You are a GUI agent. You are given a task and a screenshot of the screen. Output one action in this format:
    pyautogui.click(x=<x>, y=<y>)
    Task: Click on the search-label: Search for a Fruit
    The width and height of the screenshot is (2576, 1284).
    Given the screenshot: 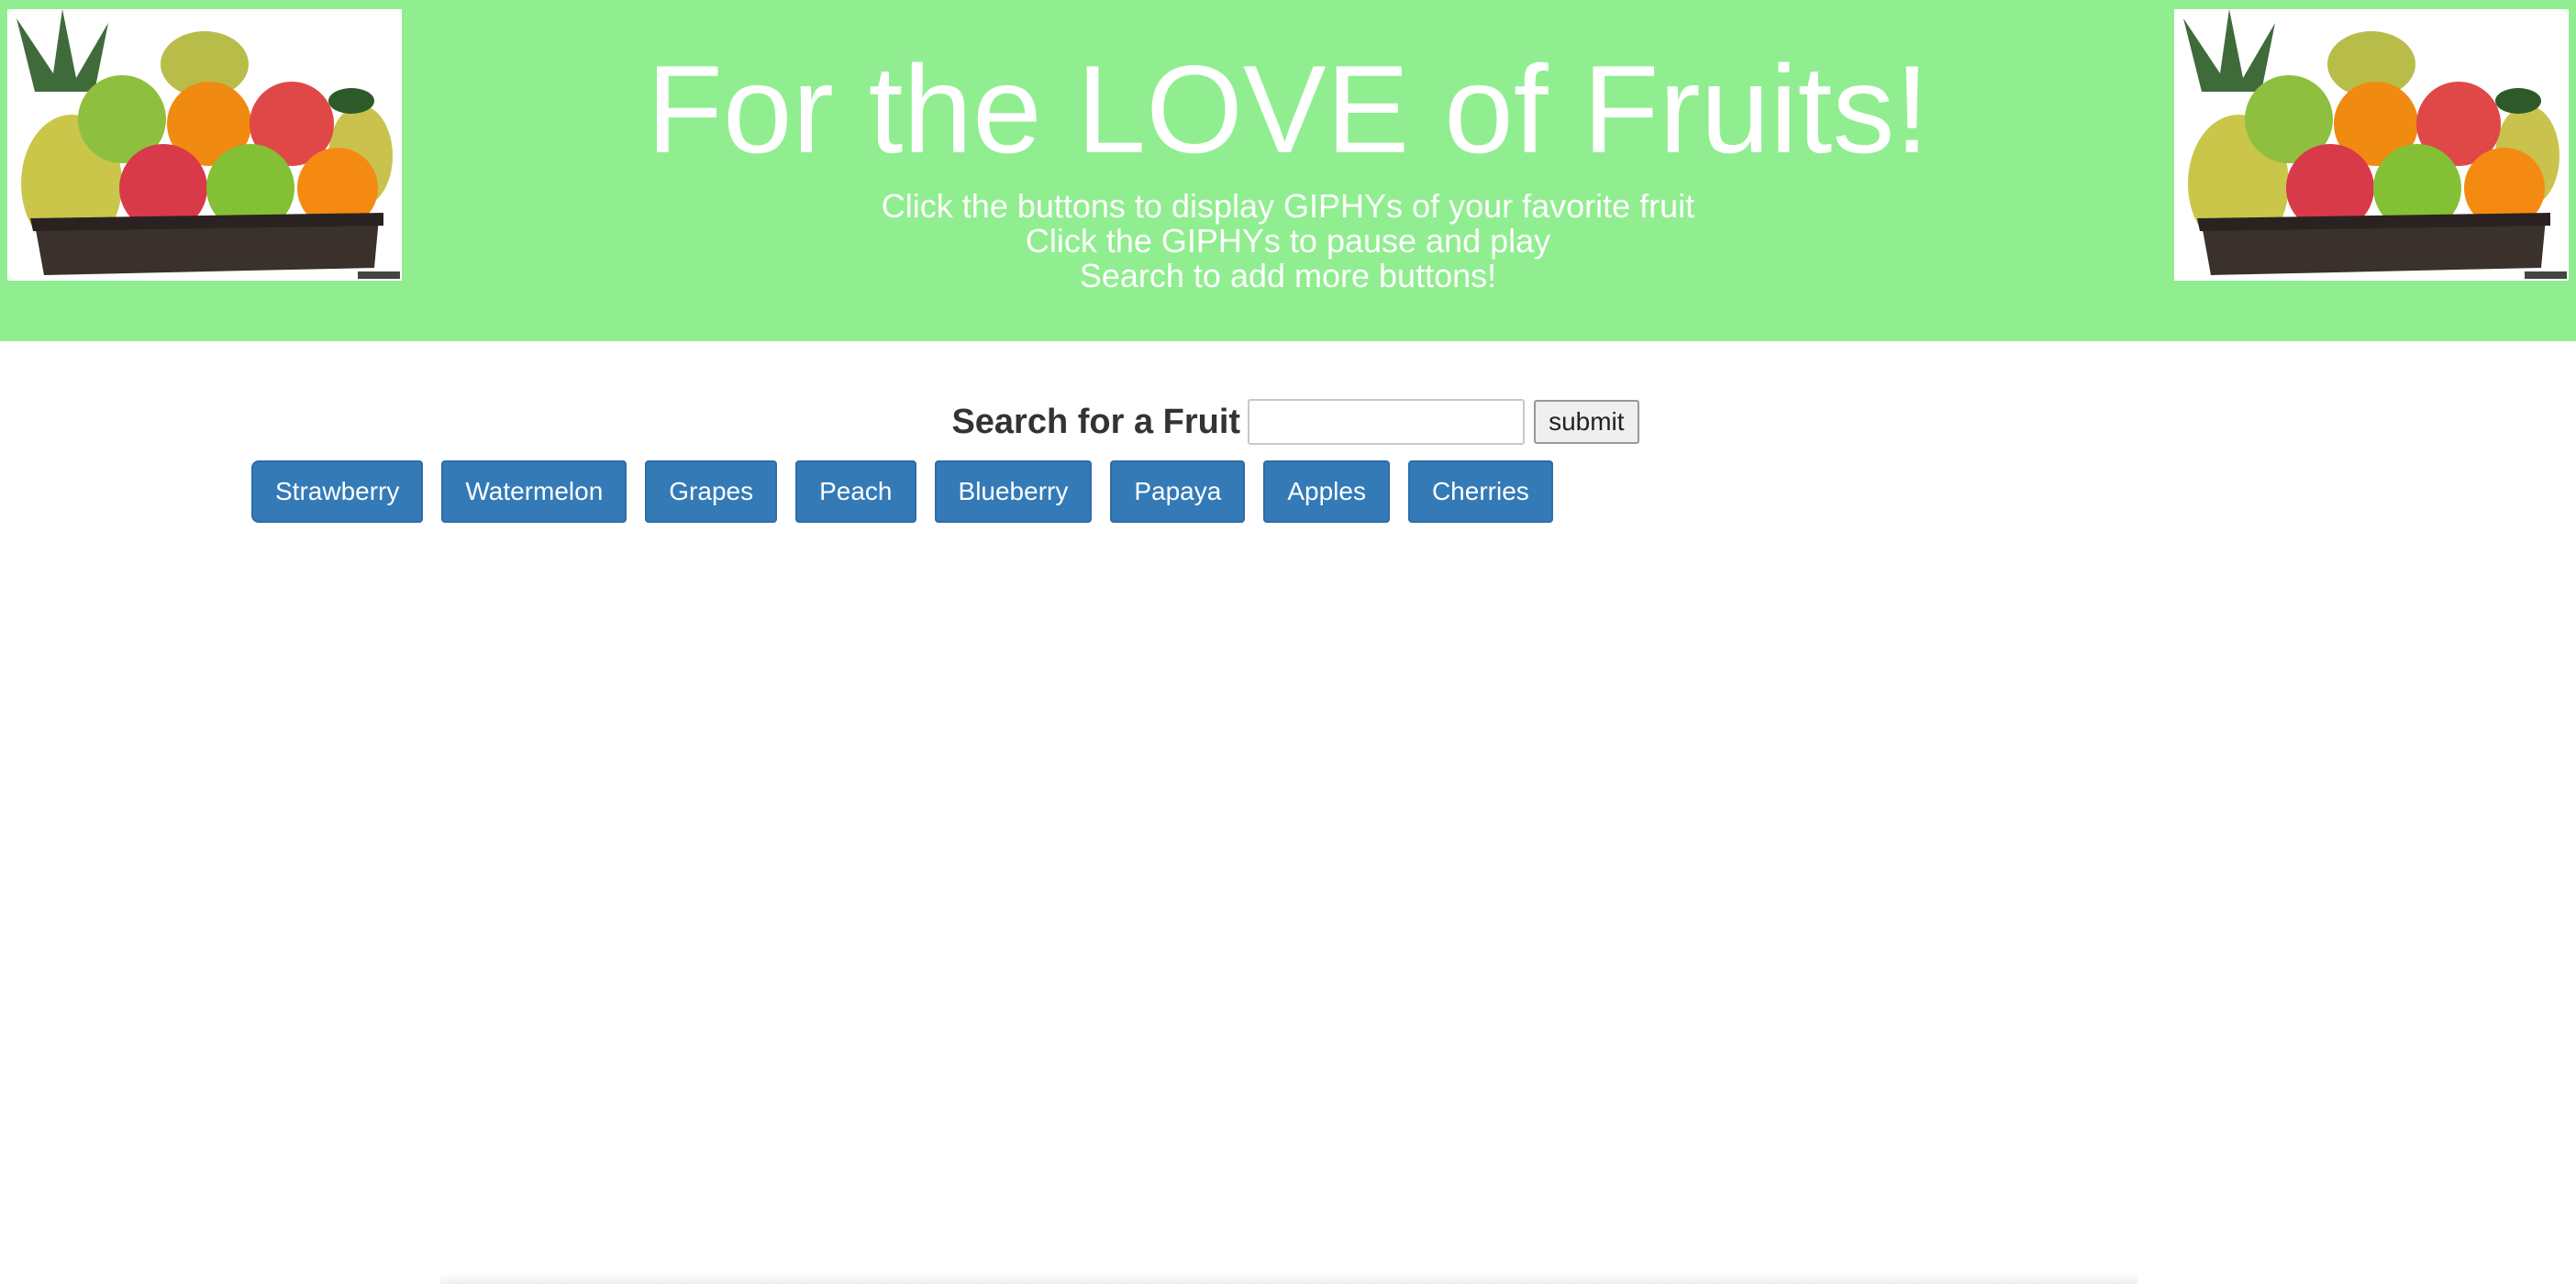 What is the action you would take?
    pyautogui.click(x=1096, y=421)
    